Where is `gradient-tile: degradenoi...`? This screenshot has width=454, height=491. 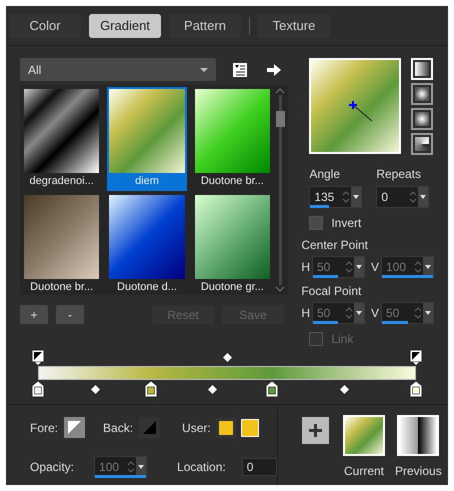
gradient-tile: degradenoi... is located at coordinates (62, 139).